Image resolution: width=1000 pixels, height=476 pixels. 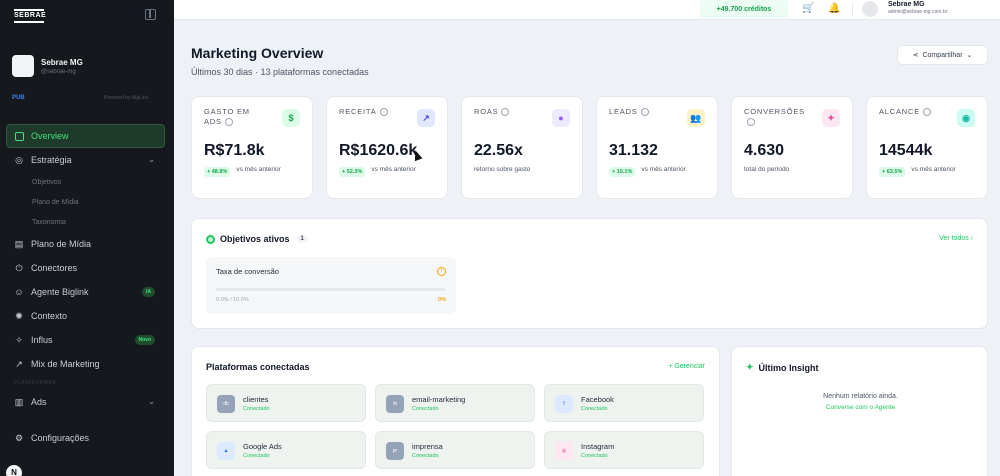 I want to click on credits-badge: +49.700 créditos, so click(x=744, y=9).